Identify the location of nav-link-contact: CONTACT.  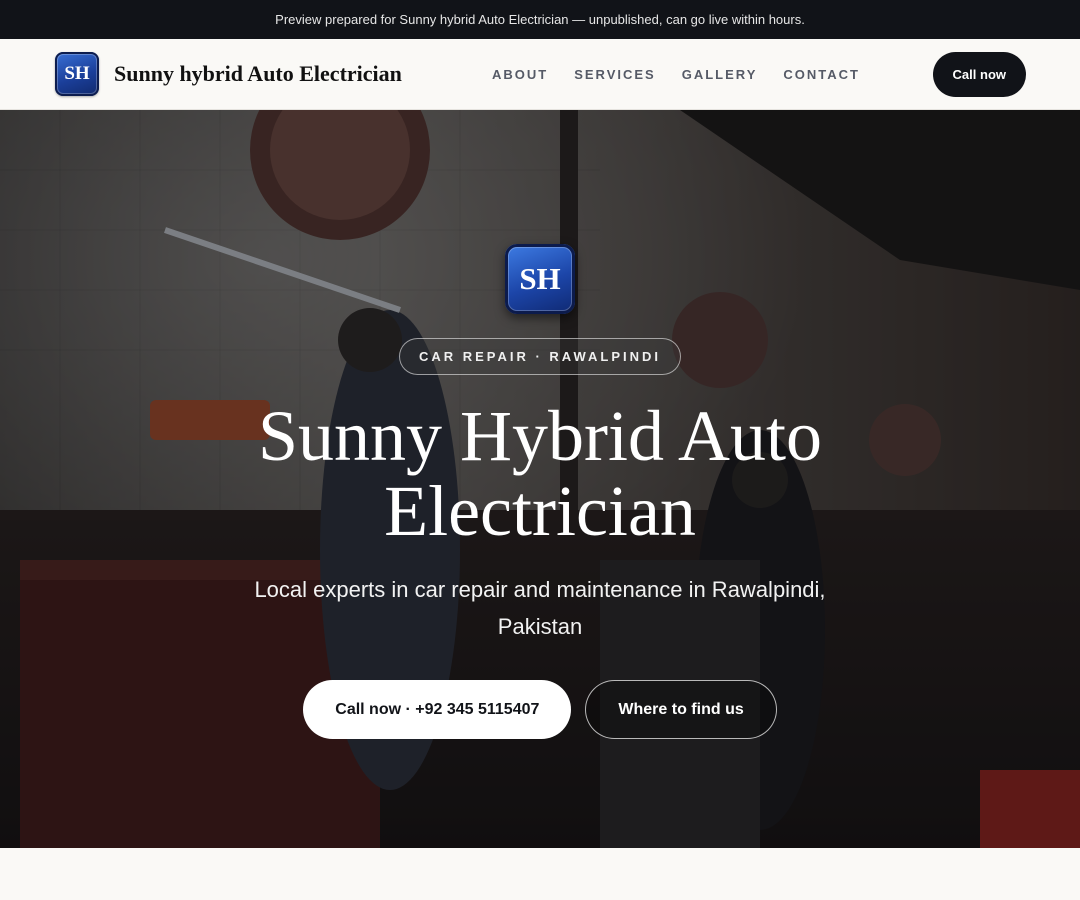
(821, 74).